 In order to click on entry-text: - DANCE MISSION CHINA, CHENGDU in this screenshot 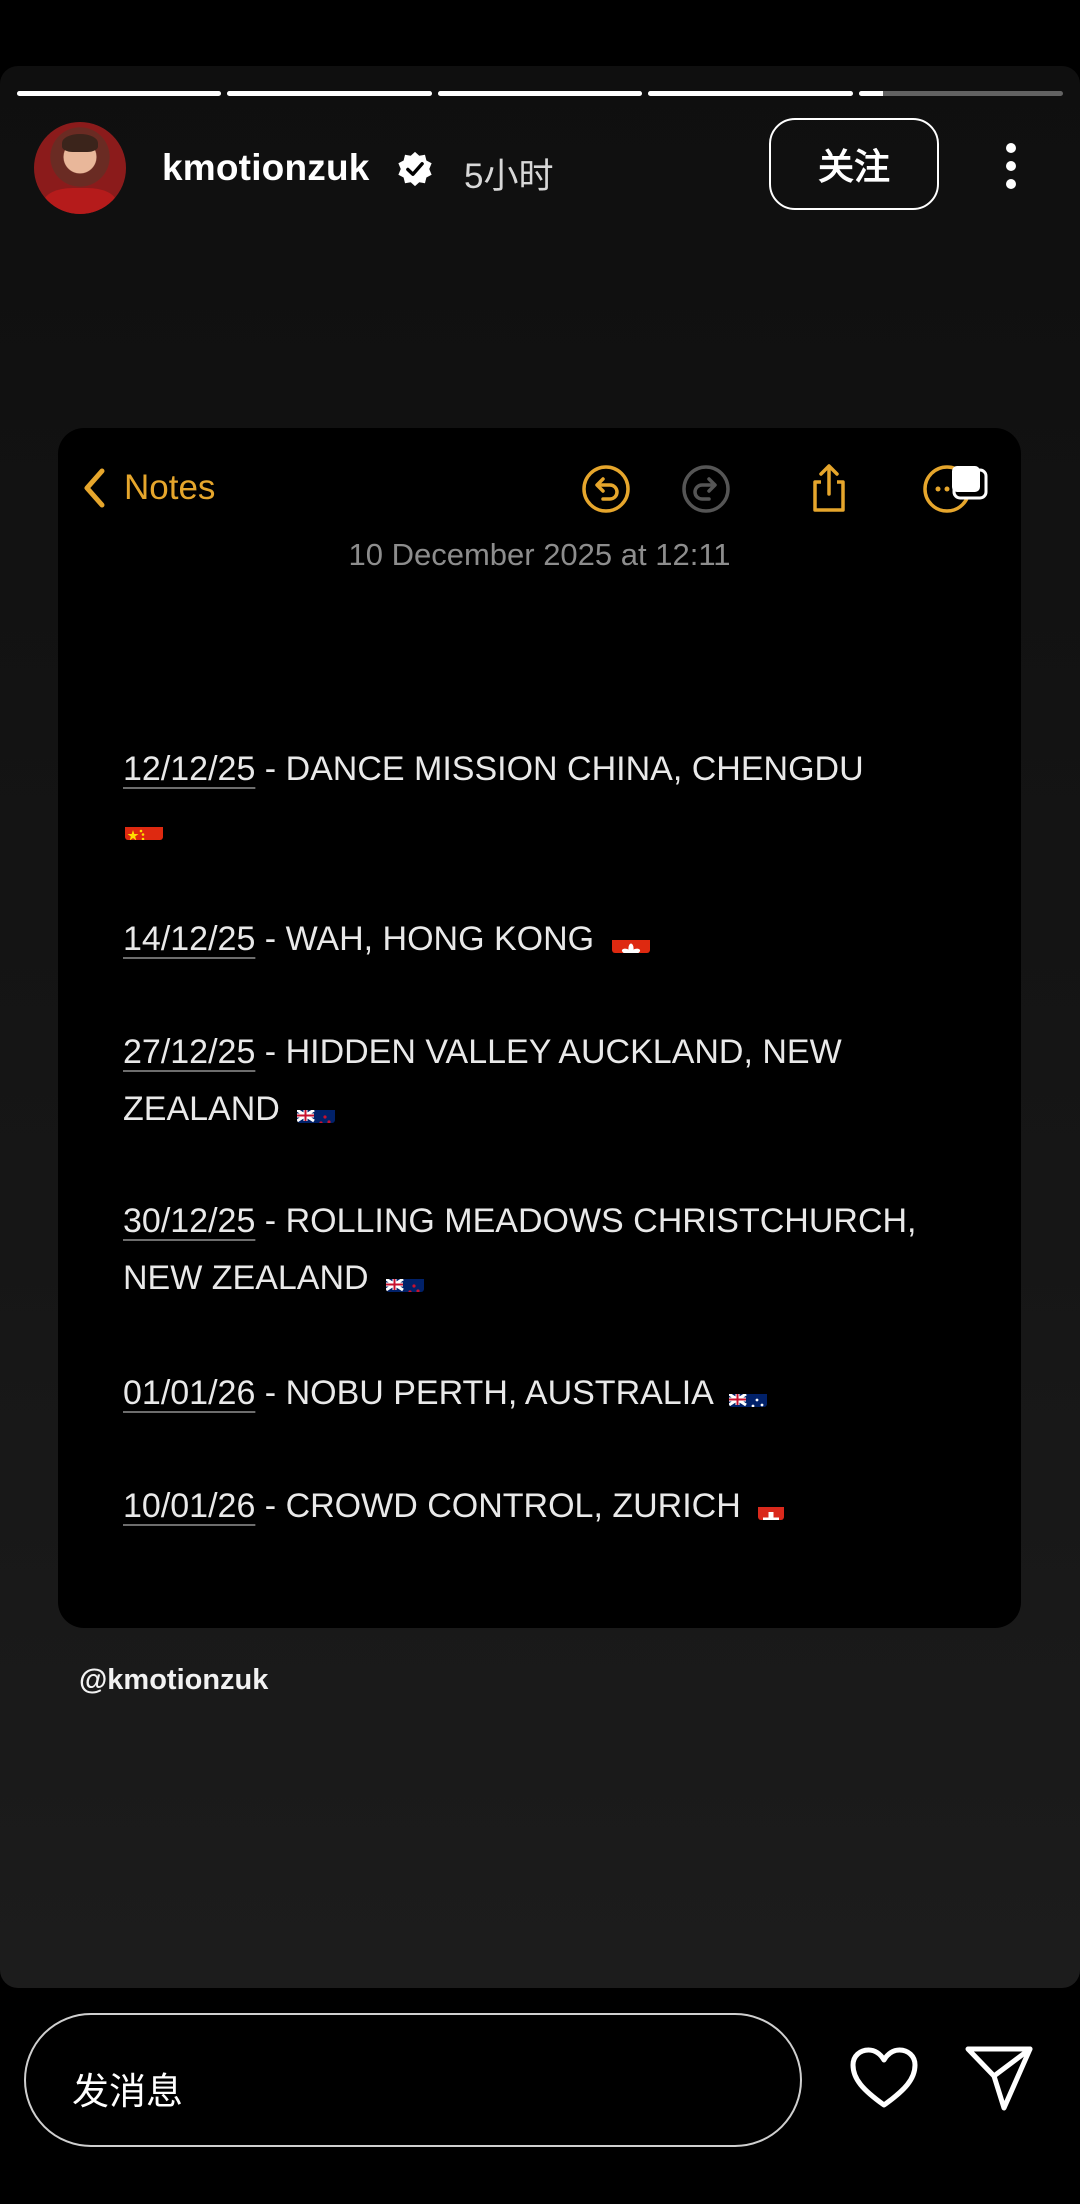, I will do `click(559, 769)`.